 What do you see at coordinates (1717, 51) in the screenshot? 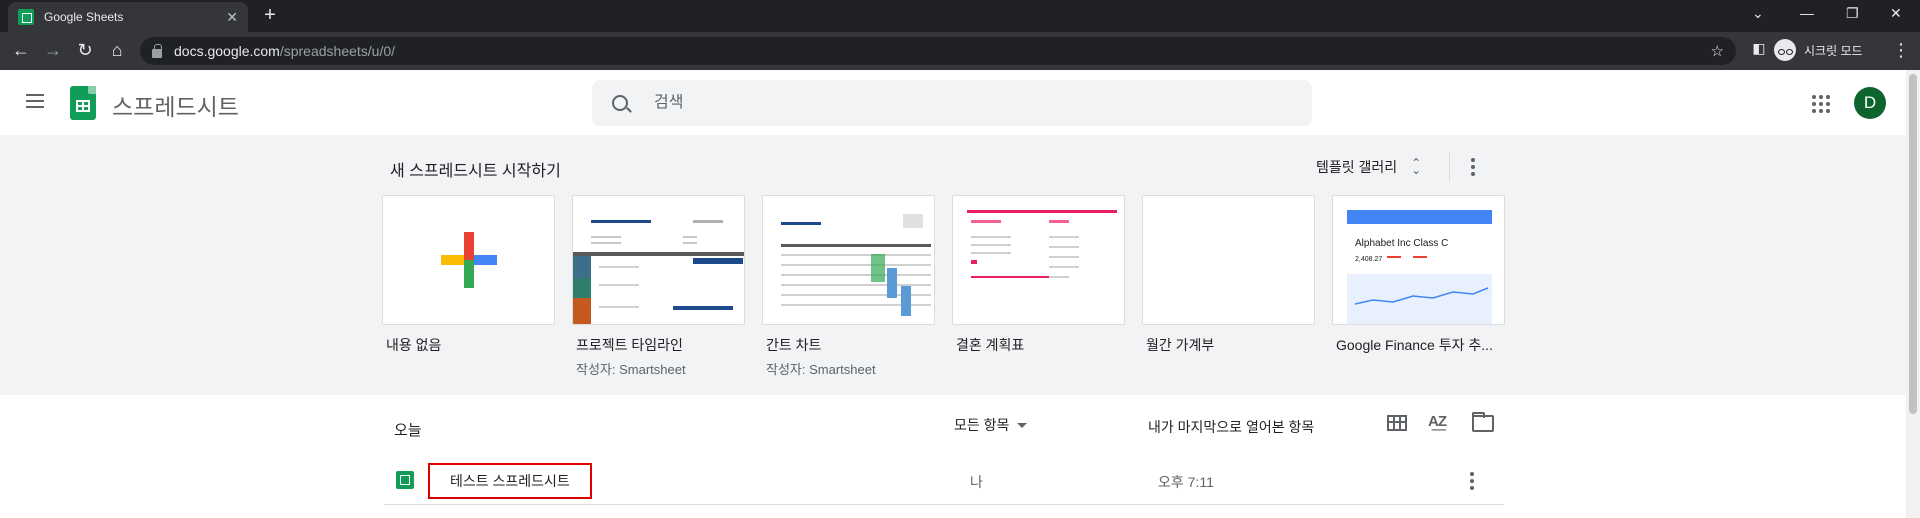
I see `bookmark-star-icon: ☆` at bounding box center [1717, 51].